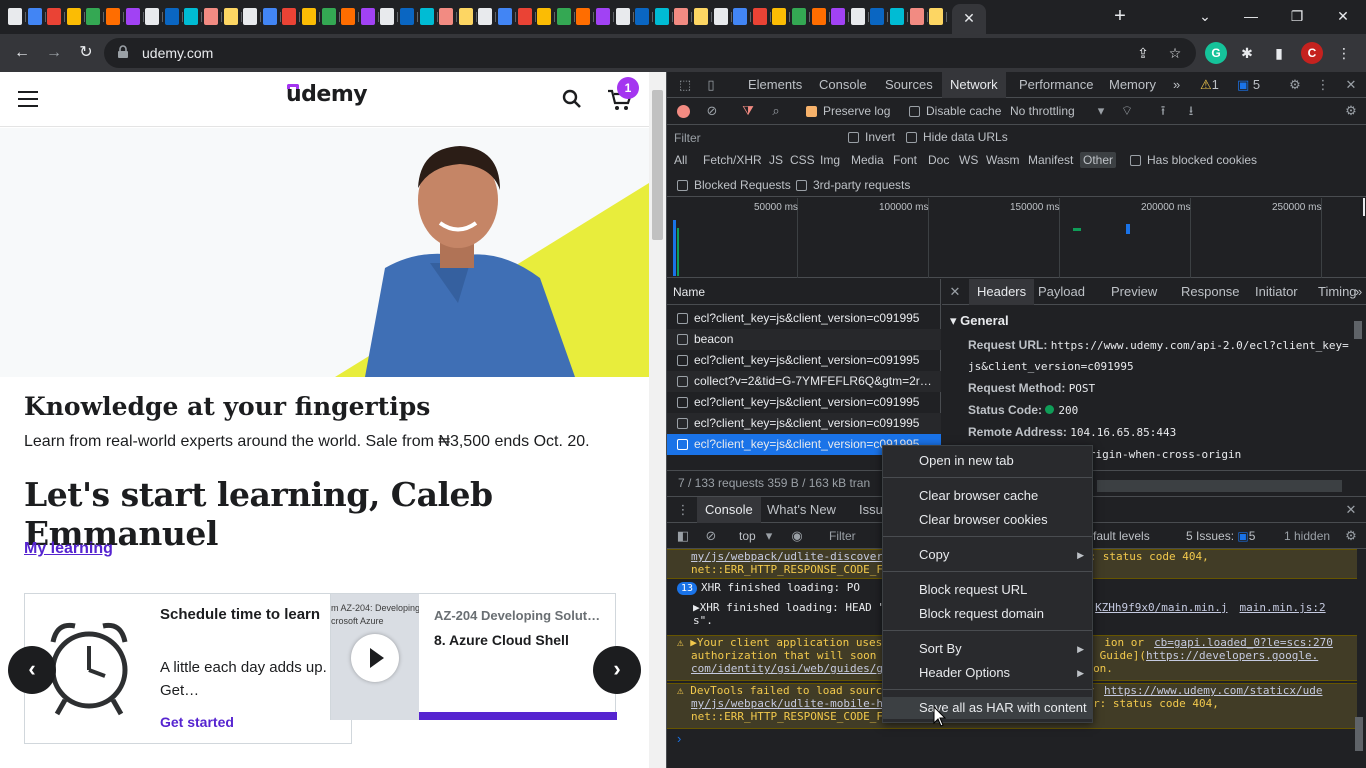 The height and width of the screenshot is (768, 1366). I want to click on dropdown-arrow-icon: ▾, so click(1101, 111).